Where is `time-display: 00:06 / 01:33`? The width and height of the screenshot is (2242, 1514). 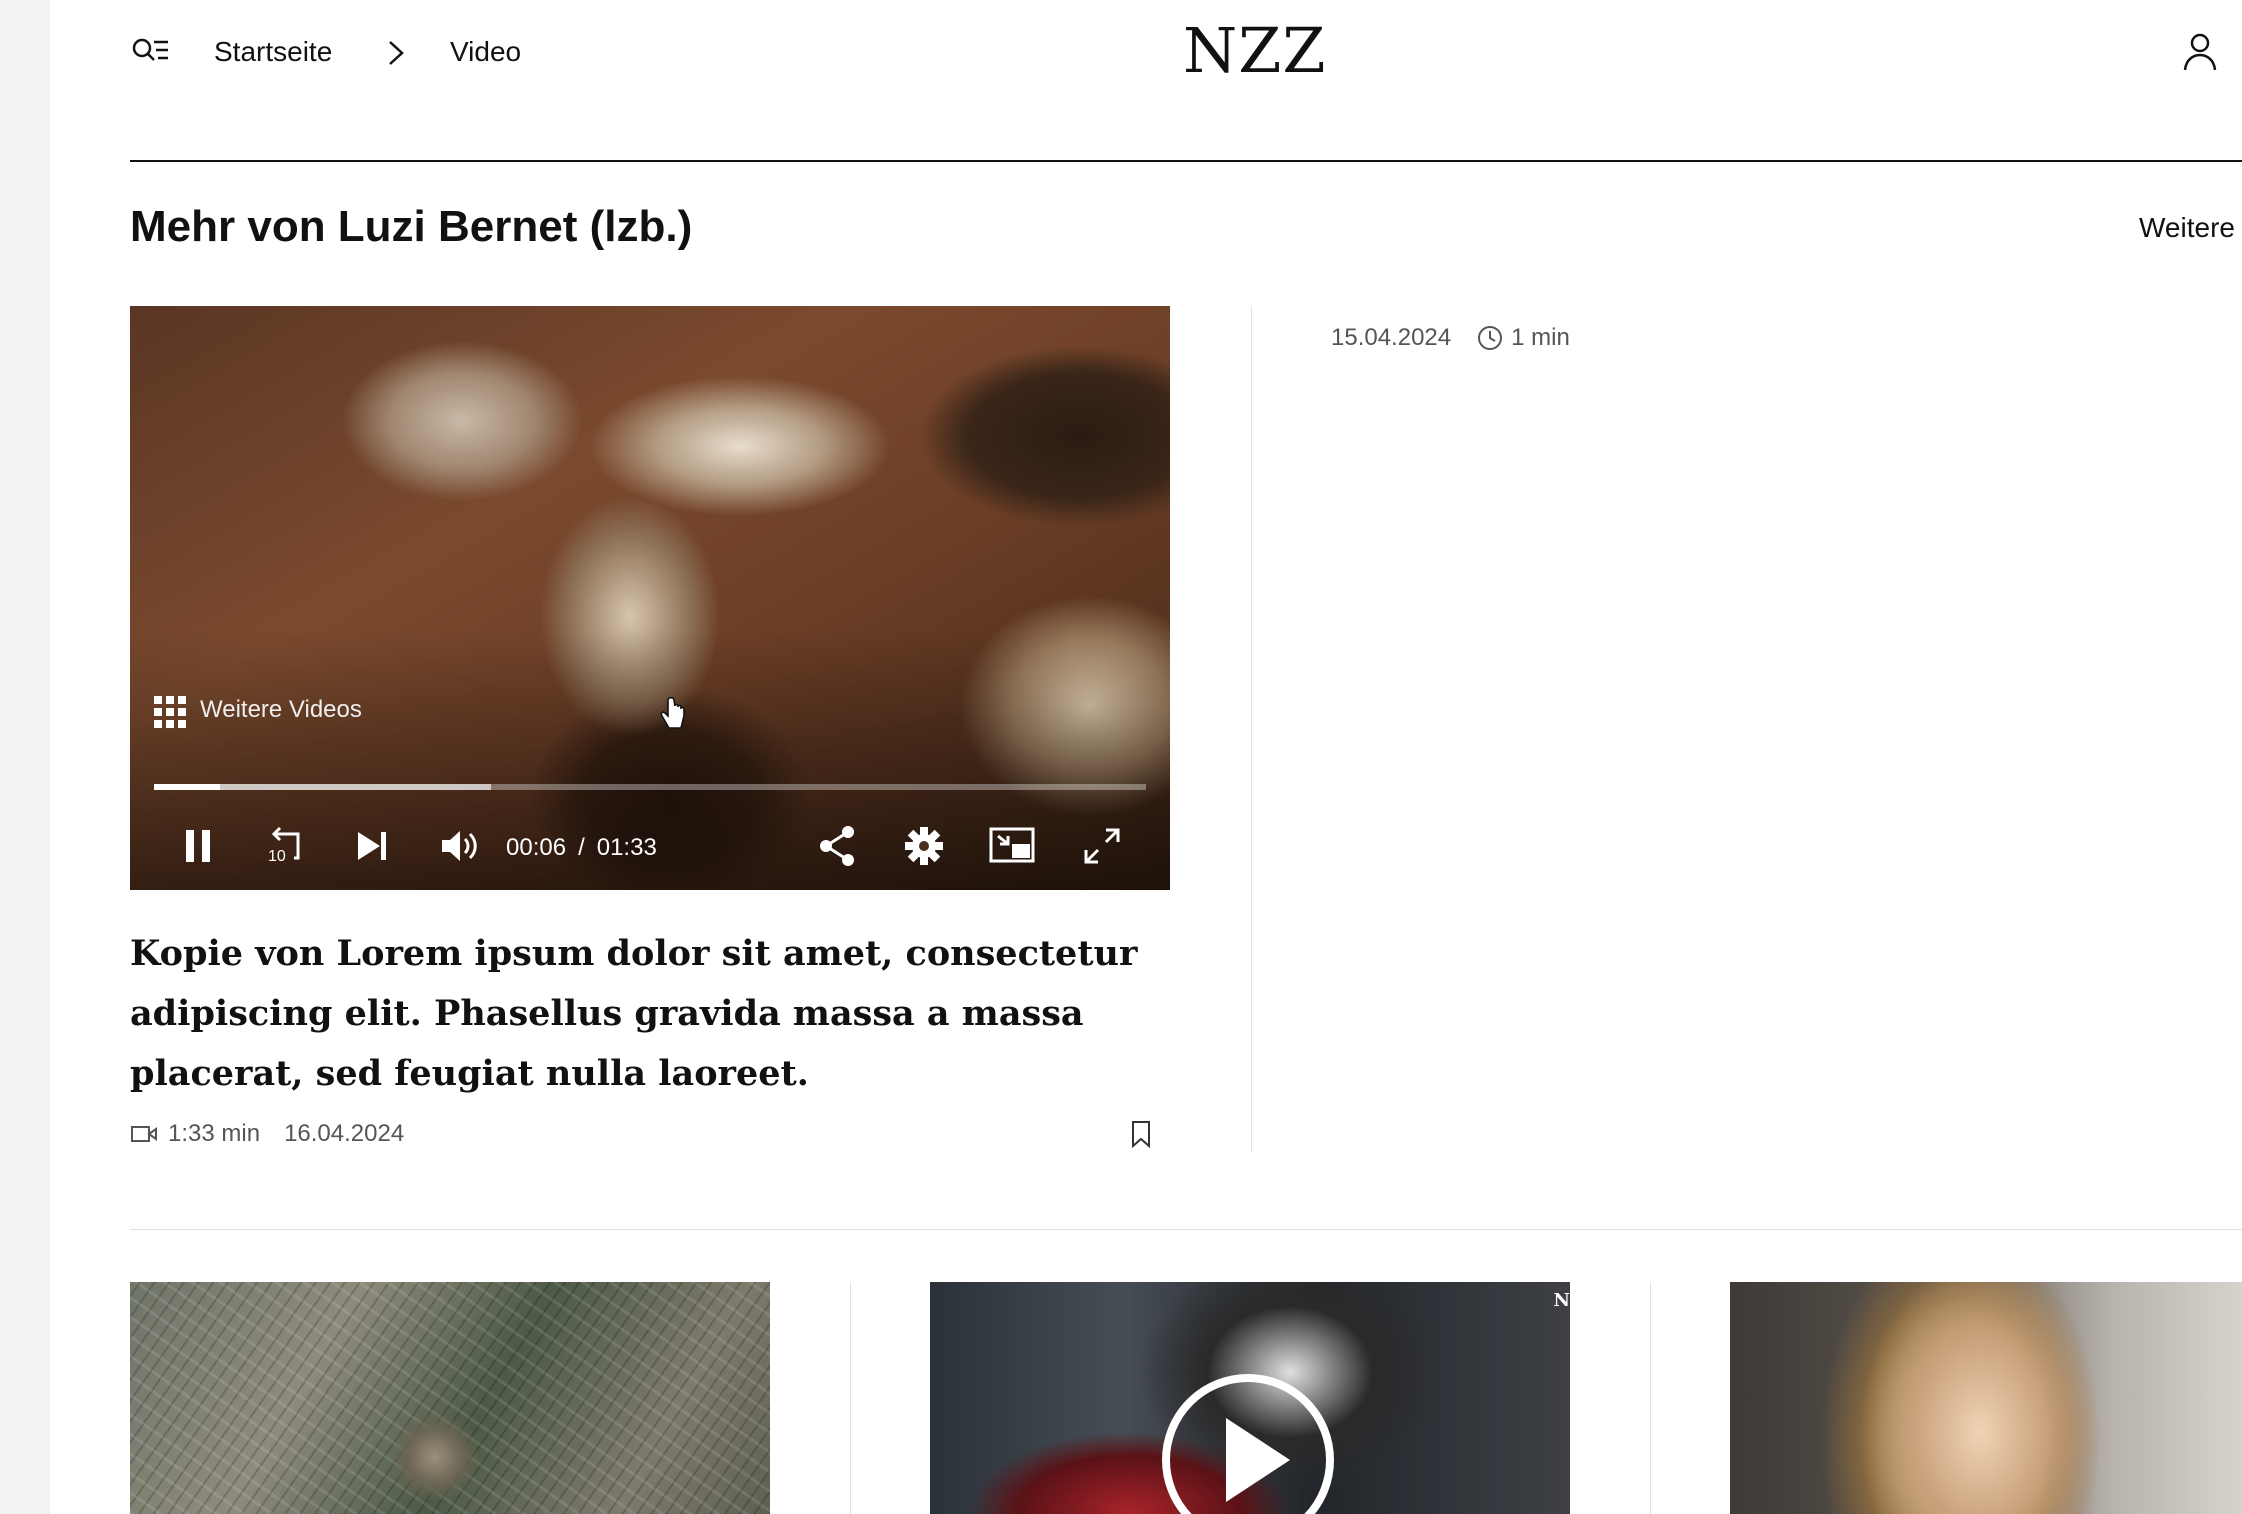 time-display: 00:06 / 01:33 is located at coordinates (581, 848).